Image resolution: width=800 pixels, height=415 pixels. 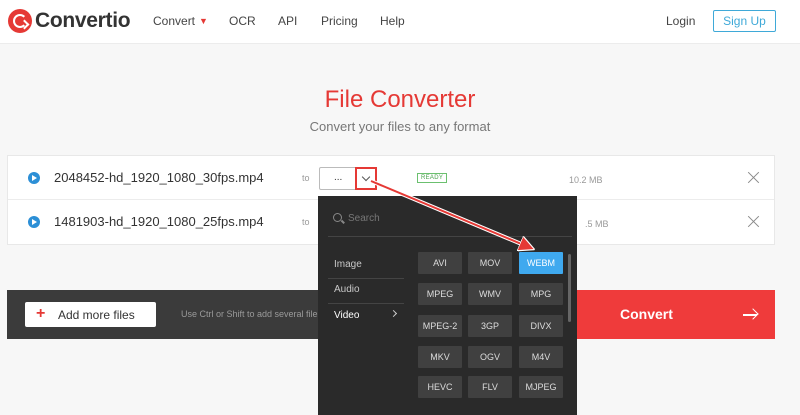 What do you see at coordinates (490, 326) in the screenshot?
I see `format-option-3gp: 3GP` at bounding box center [490, 326].